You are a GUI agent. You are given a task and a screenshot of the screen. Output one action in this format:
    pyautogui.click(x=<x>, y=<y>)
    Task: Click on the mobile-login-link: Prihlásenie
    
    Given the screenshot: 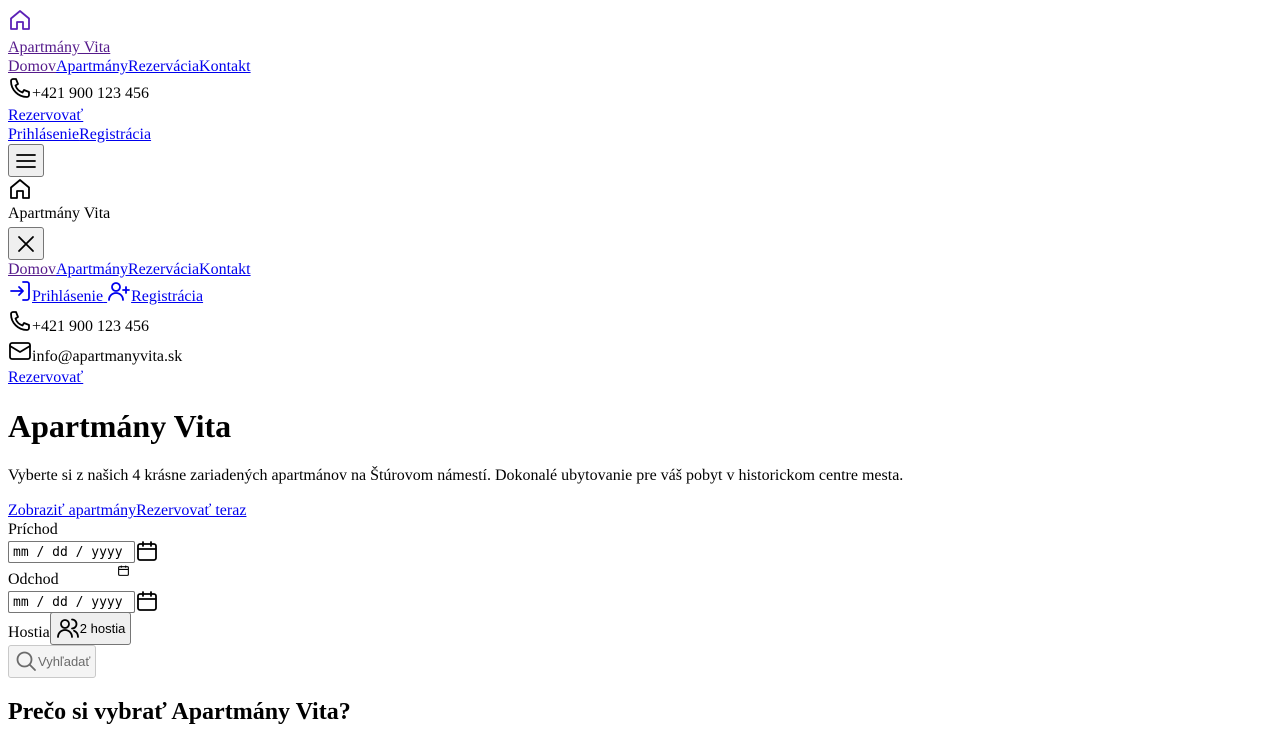 What is the action you would take?
    pyautogui.click(x=55, y=293)
    